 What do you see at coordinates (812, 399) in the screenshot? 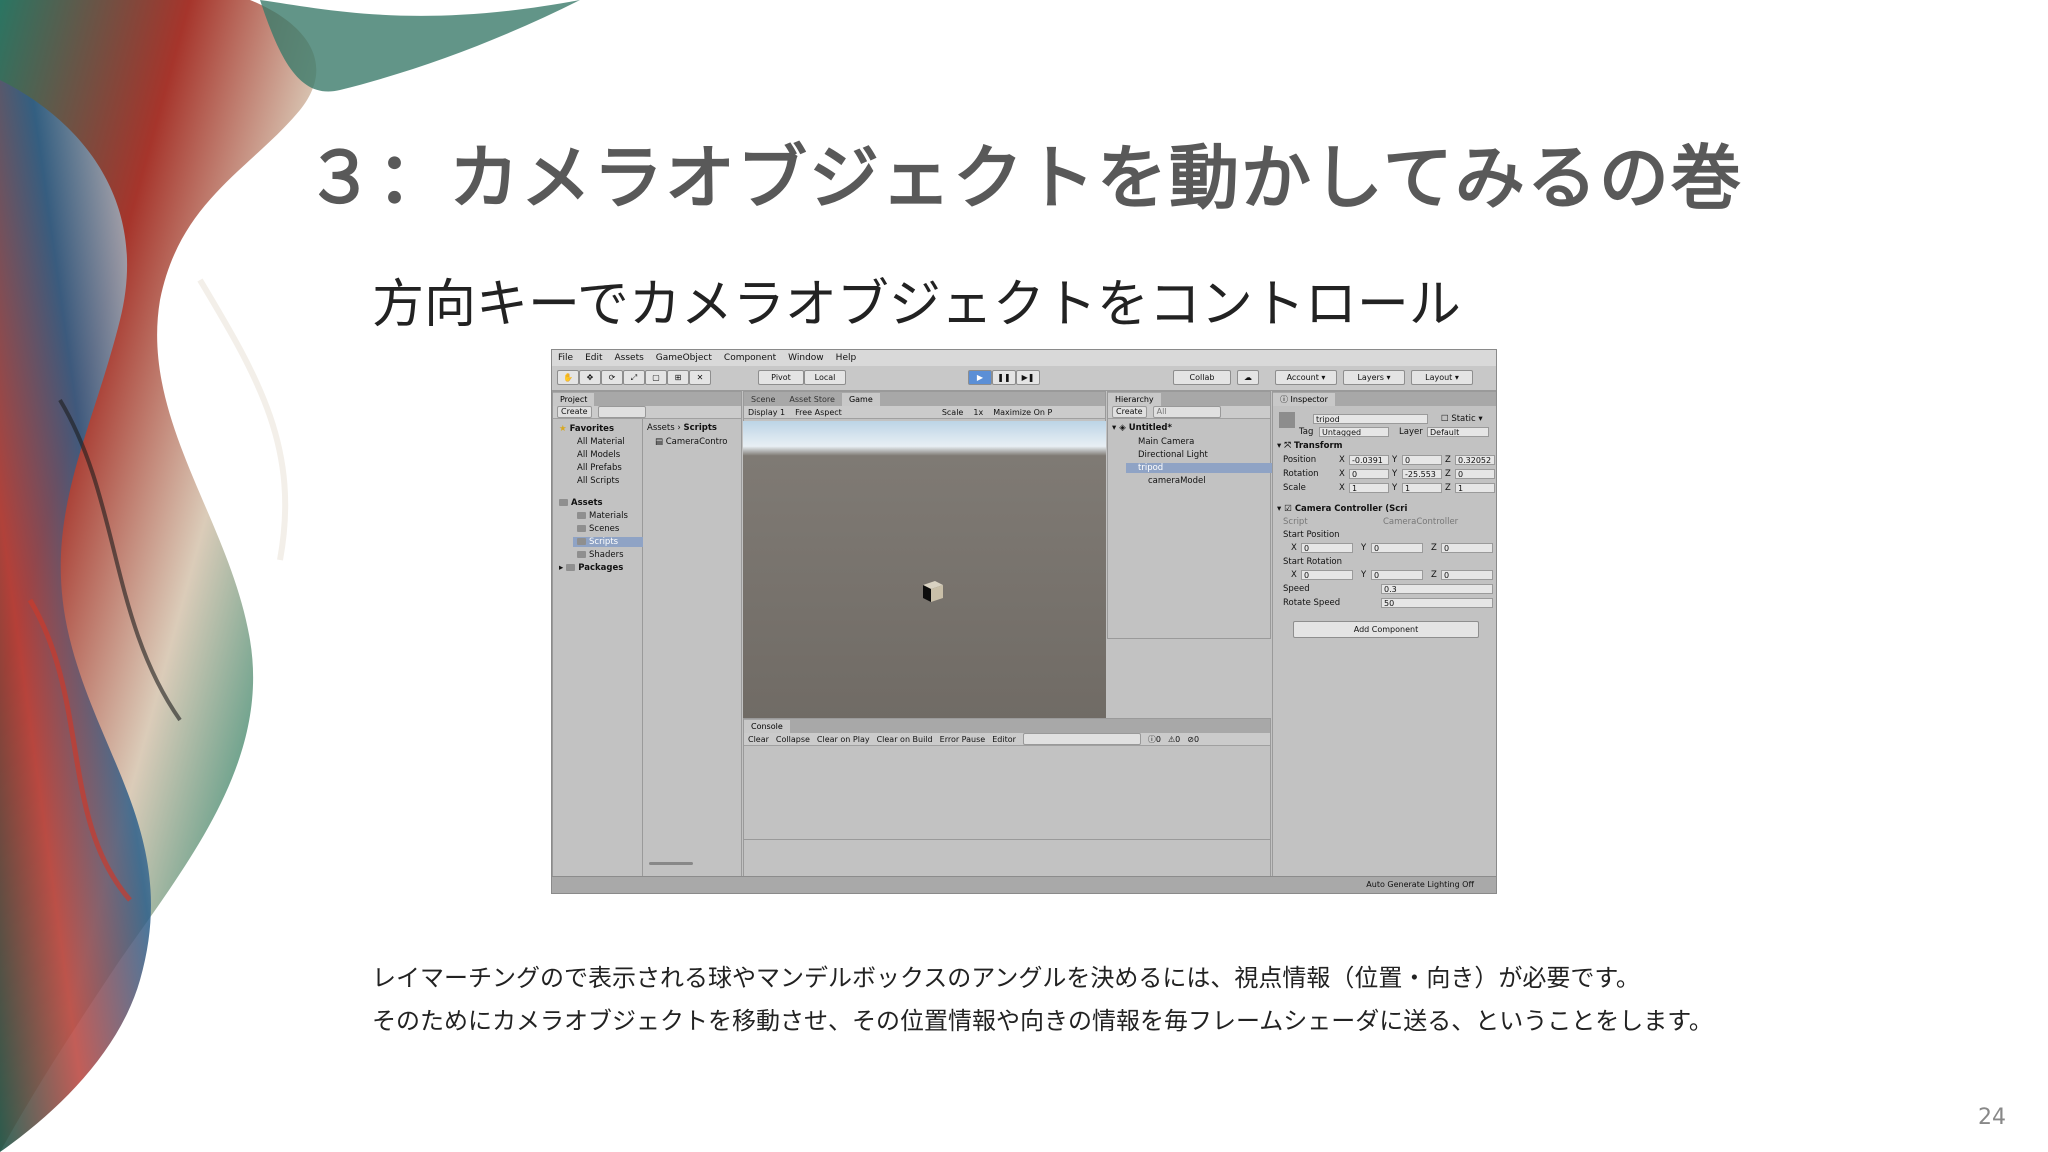
I see `tab-asset-store: Asset Store` at bounding box center [812, 399].